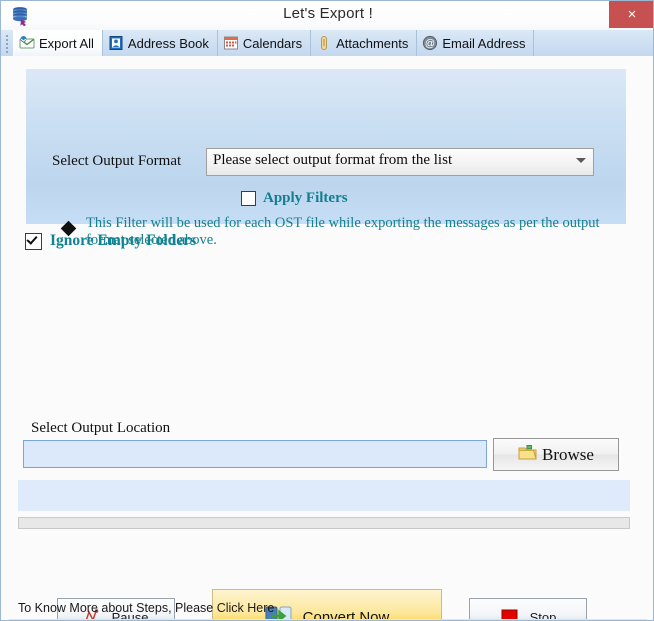 Image resolution: width=654 pixels, height=621 pixels. I want to click on paperclip-icon, so click(324, 43).